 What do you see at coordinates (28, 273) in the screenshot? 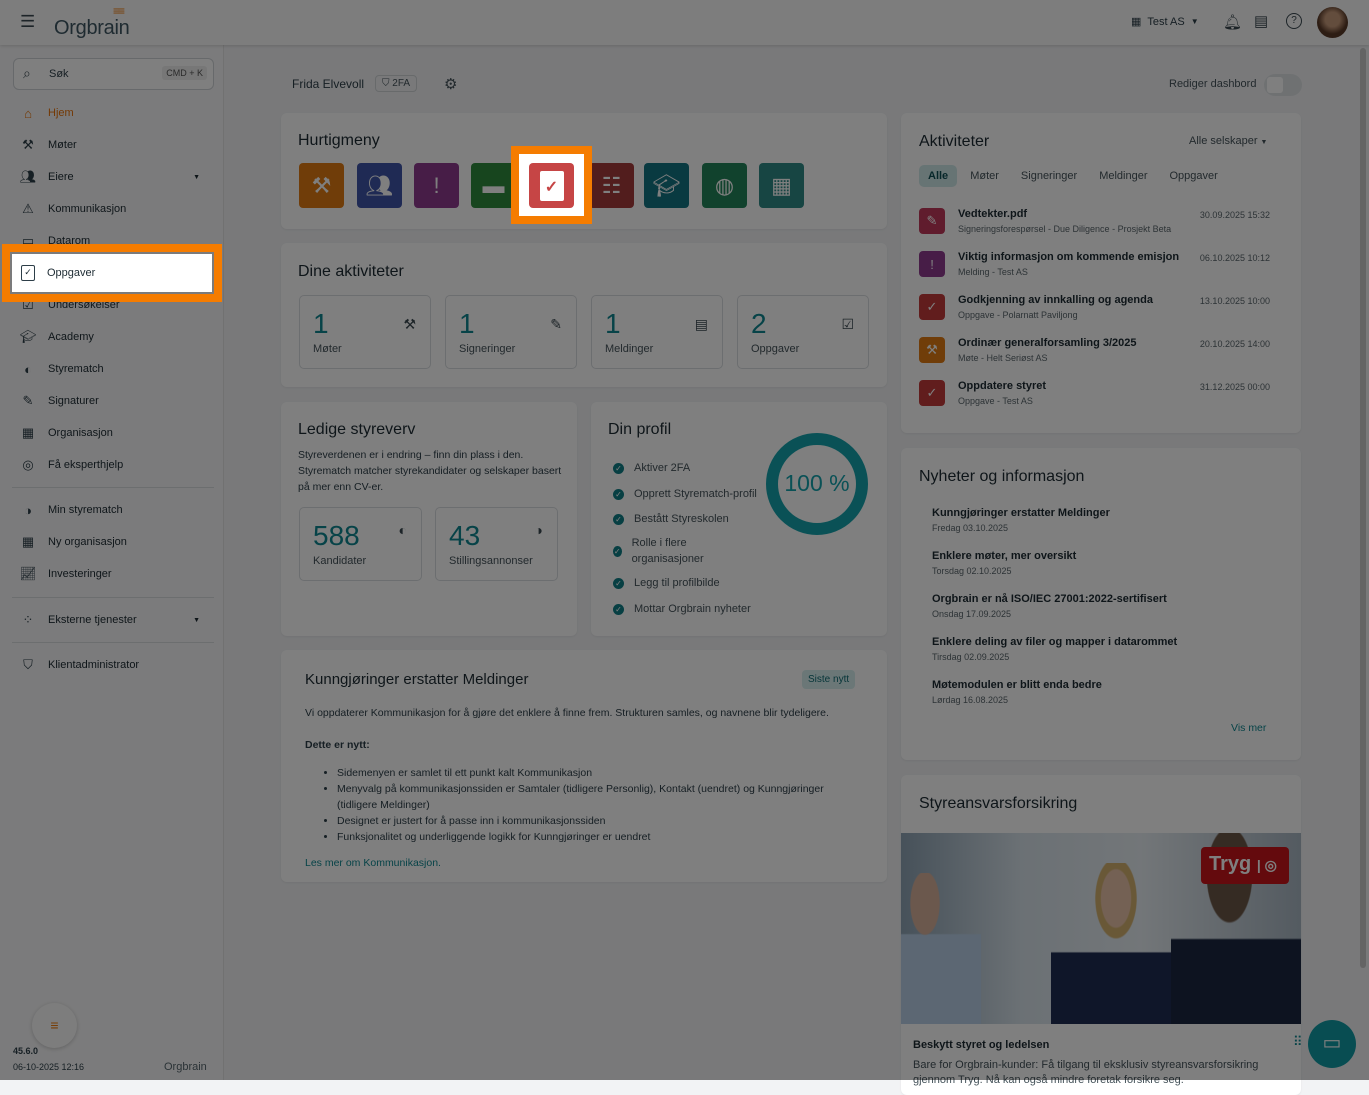
I see `task-icon: ✓` at bounding box center [28, 273].